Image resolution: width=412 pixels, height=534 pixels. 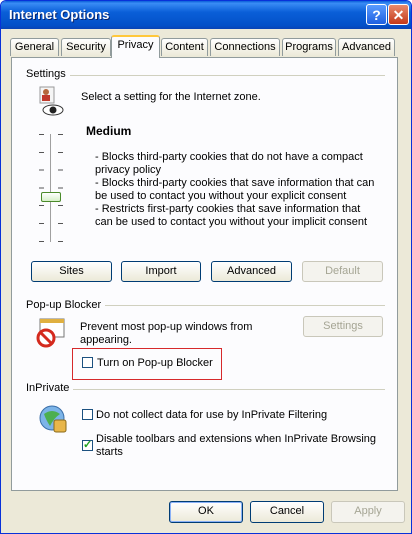 I want to click on description-line: privacy policy, so click(x=128, y=170).